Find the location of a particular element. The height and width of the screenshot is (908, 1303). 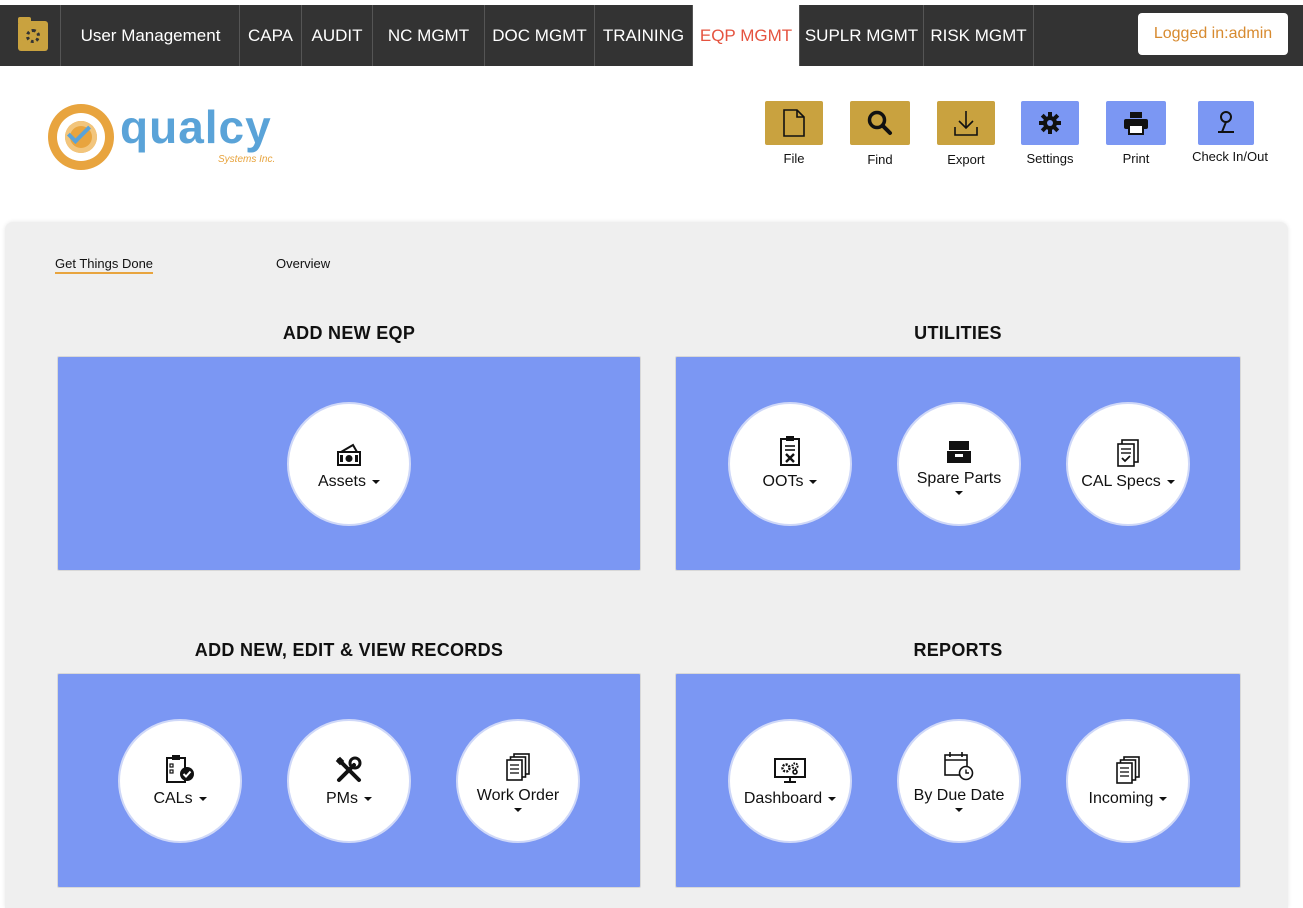

download-icon is located at coordinates (966, 123).